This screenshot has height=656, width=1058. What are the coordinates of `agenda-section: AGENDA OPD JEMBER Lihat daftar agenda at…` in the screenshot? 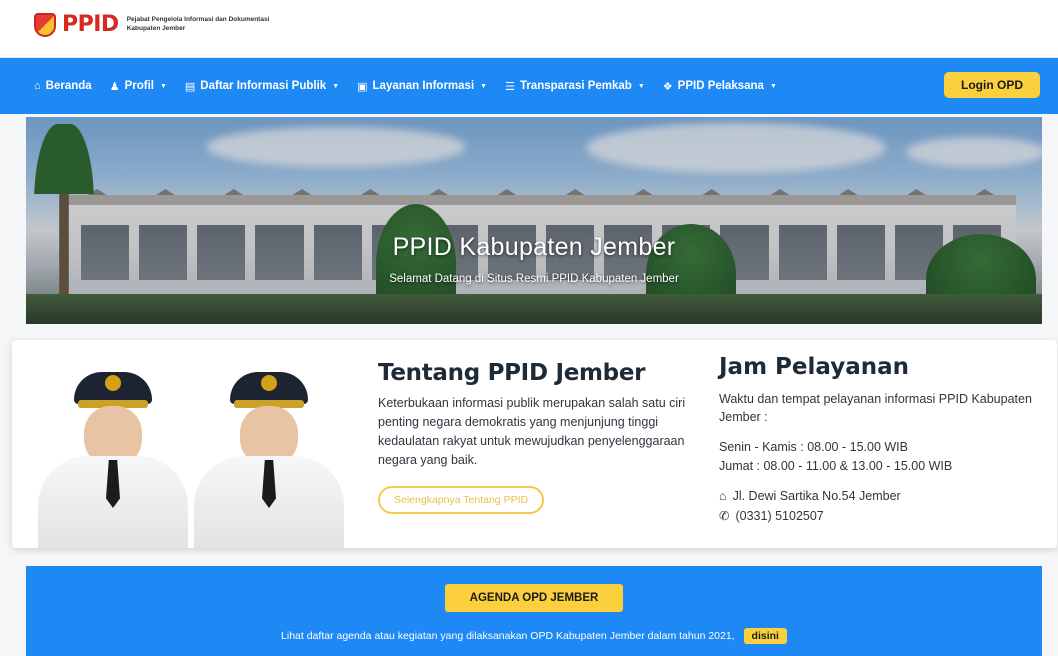 It's located at (534, 611).